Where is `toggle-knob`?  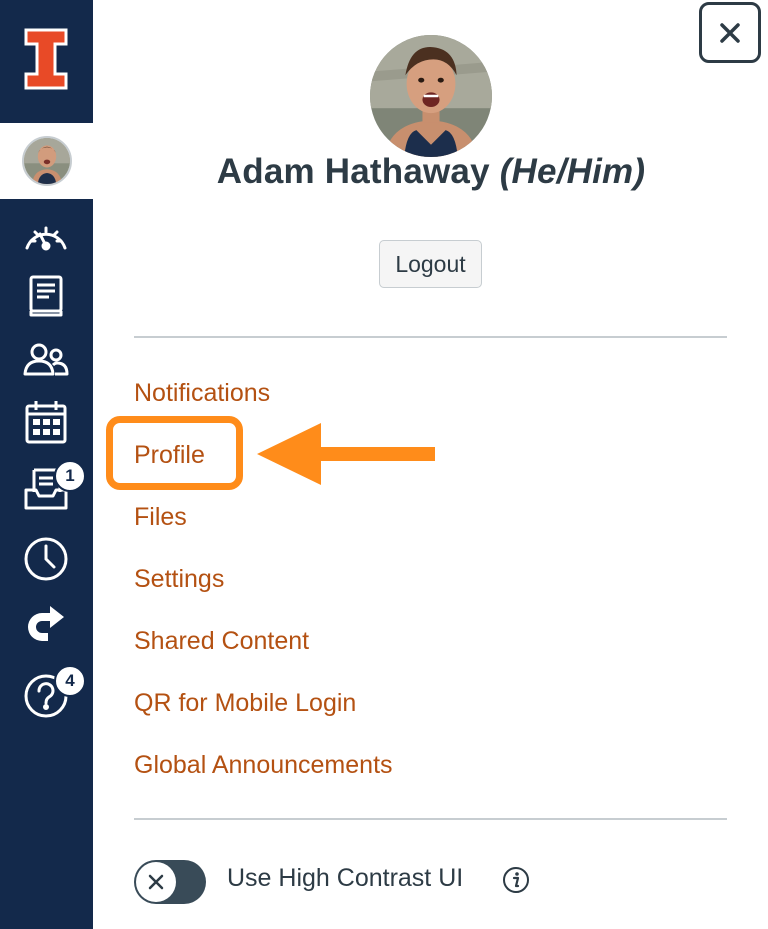
toggle-knob is located at coordinates (156, 882).